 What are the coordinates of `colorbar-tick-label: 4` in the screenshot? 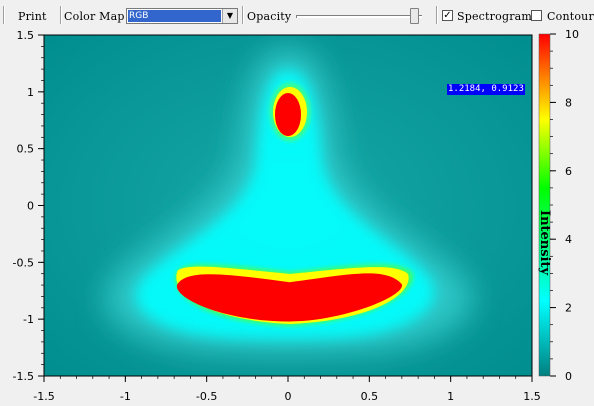 It's located at (568, 239).